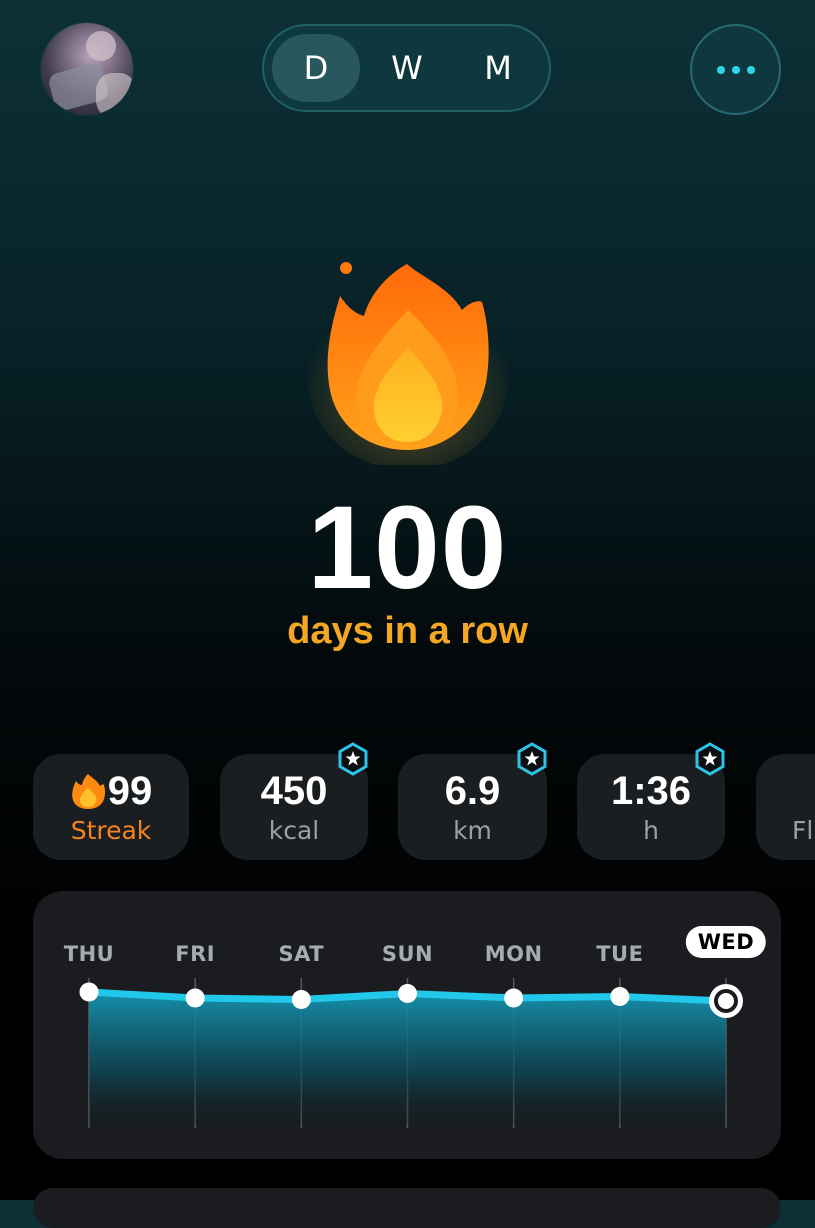  I want to click on chart-point-today-dot, so click(726, 1001).